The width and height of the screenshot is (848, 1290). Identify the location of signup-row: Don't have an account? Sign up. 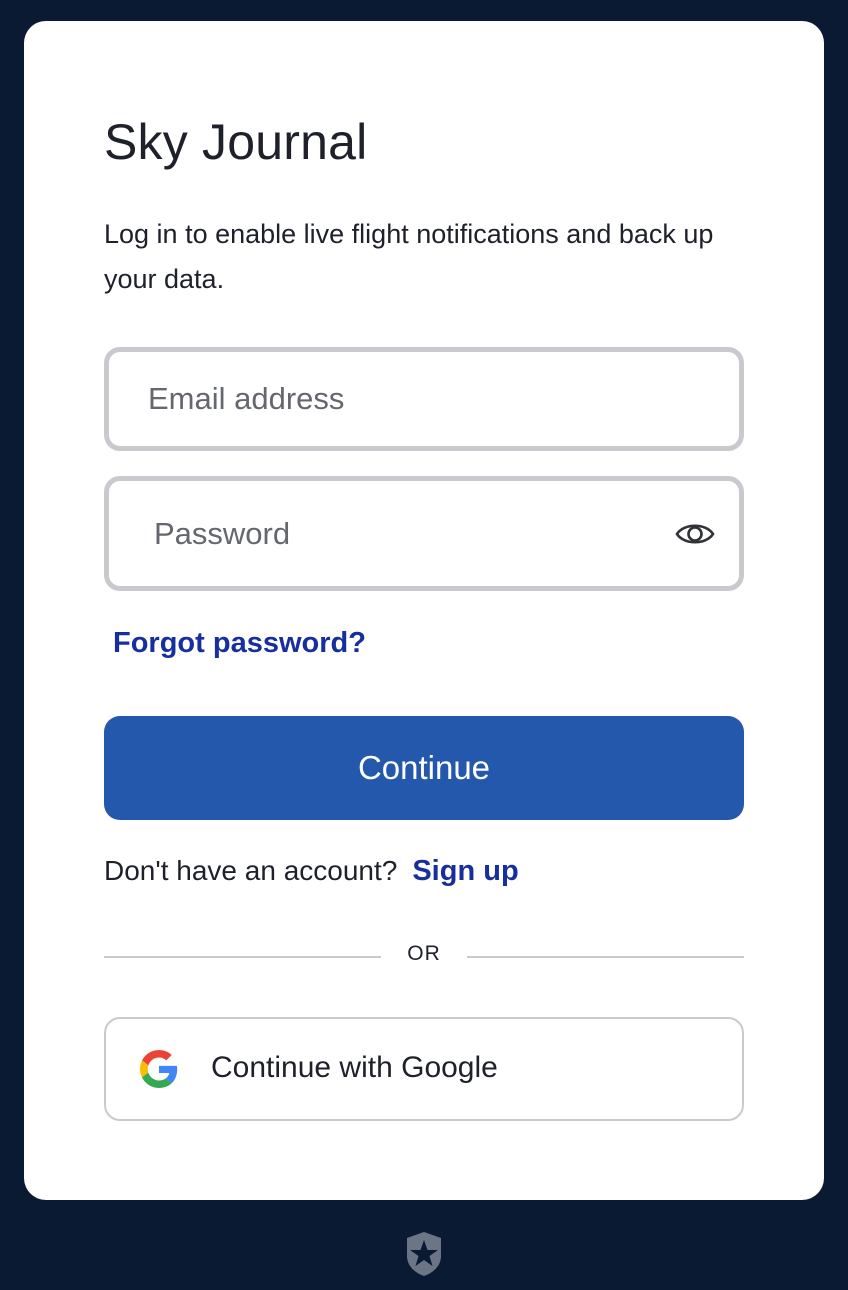
(311, 871).